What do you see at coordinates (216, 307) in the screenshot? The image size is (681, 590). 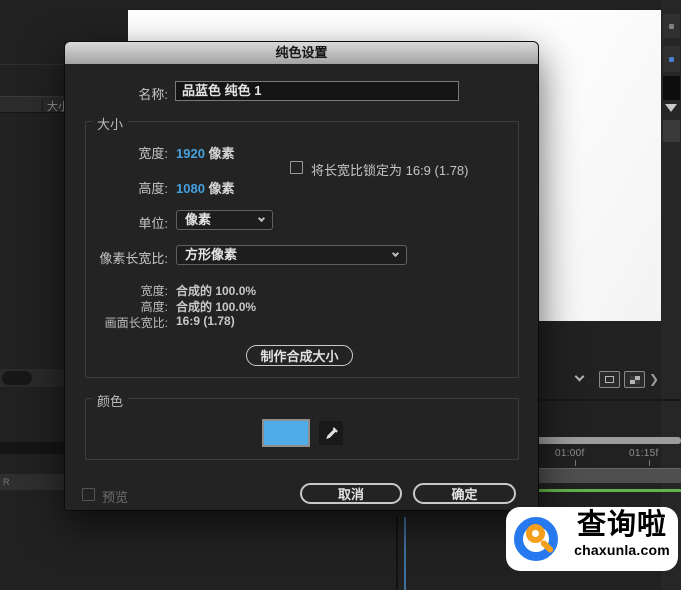 I see `comp-height-value: 合成的 100.0%` at bounding box center [216, 307].